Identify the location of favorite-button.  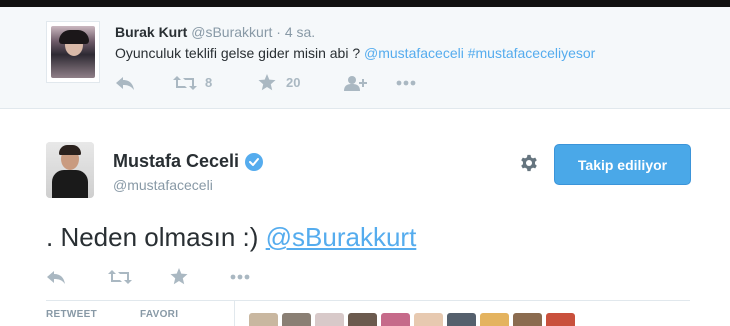
(200, 276).